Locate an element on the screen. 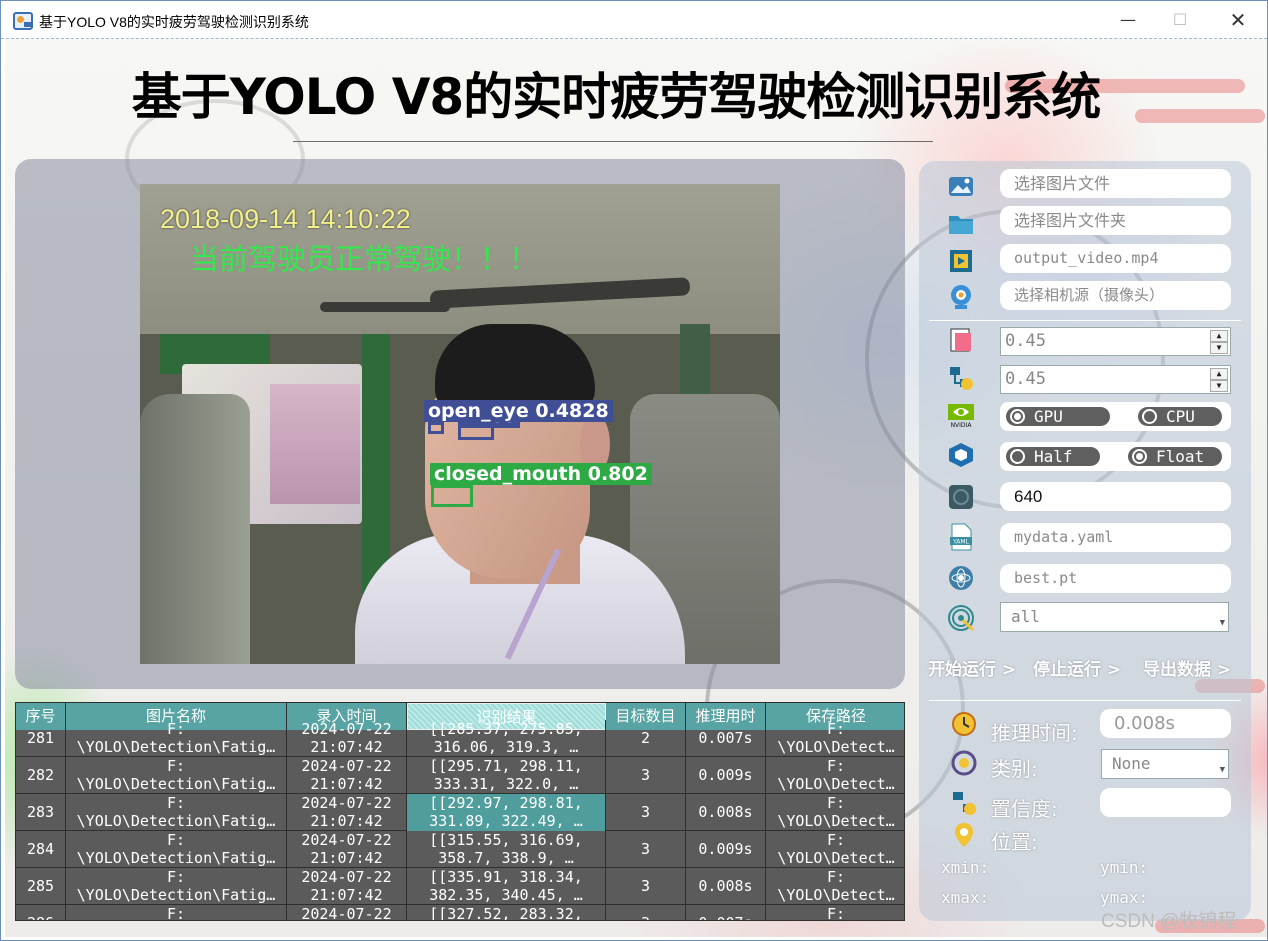 The height and width of the screenshot is (941, 1268). close-button: ✕ is located at coordinates (1238, 20).